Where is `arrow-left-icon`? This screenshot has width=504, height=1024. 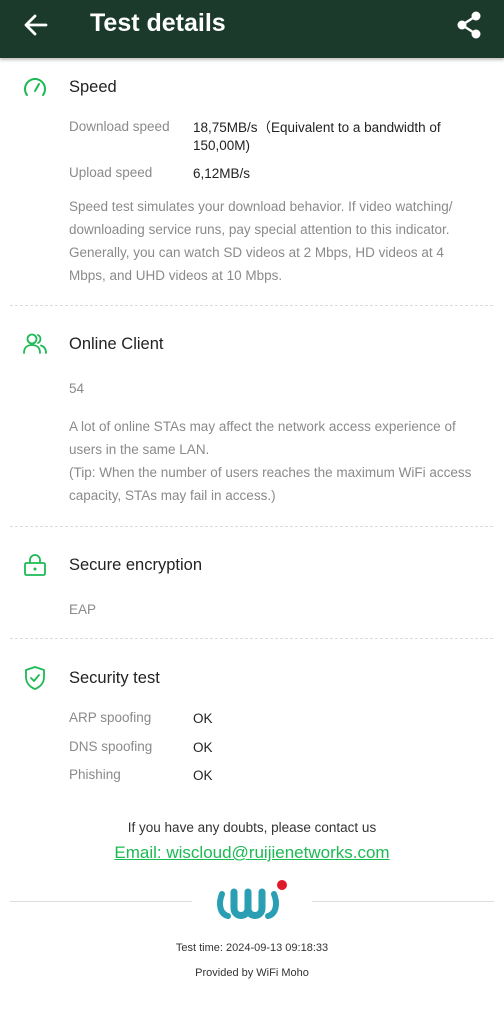
arrow-left-icon is located at coordinates (36, 25).